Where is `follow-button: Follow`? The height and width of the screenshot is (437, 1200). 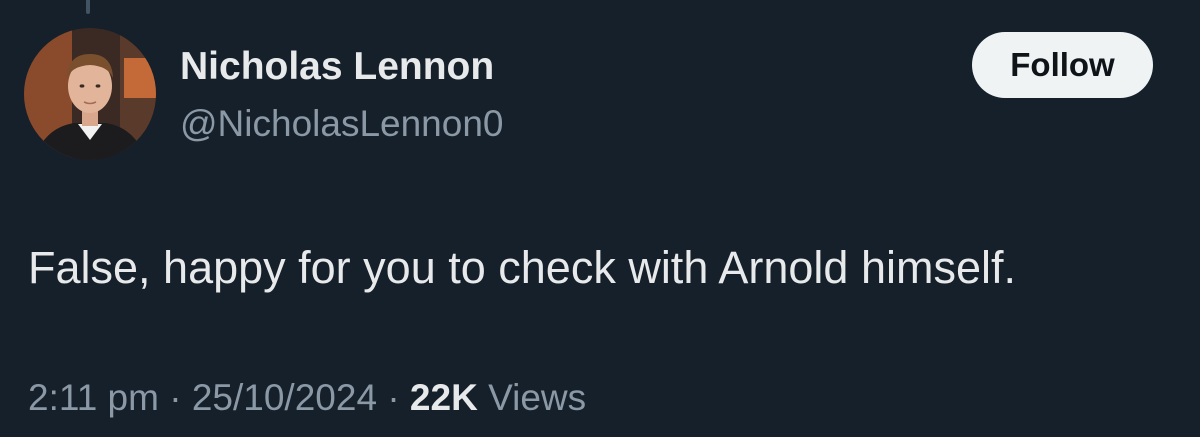 follow-button: Follow is located at coordinates (1062, 65).